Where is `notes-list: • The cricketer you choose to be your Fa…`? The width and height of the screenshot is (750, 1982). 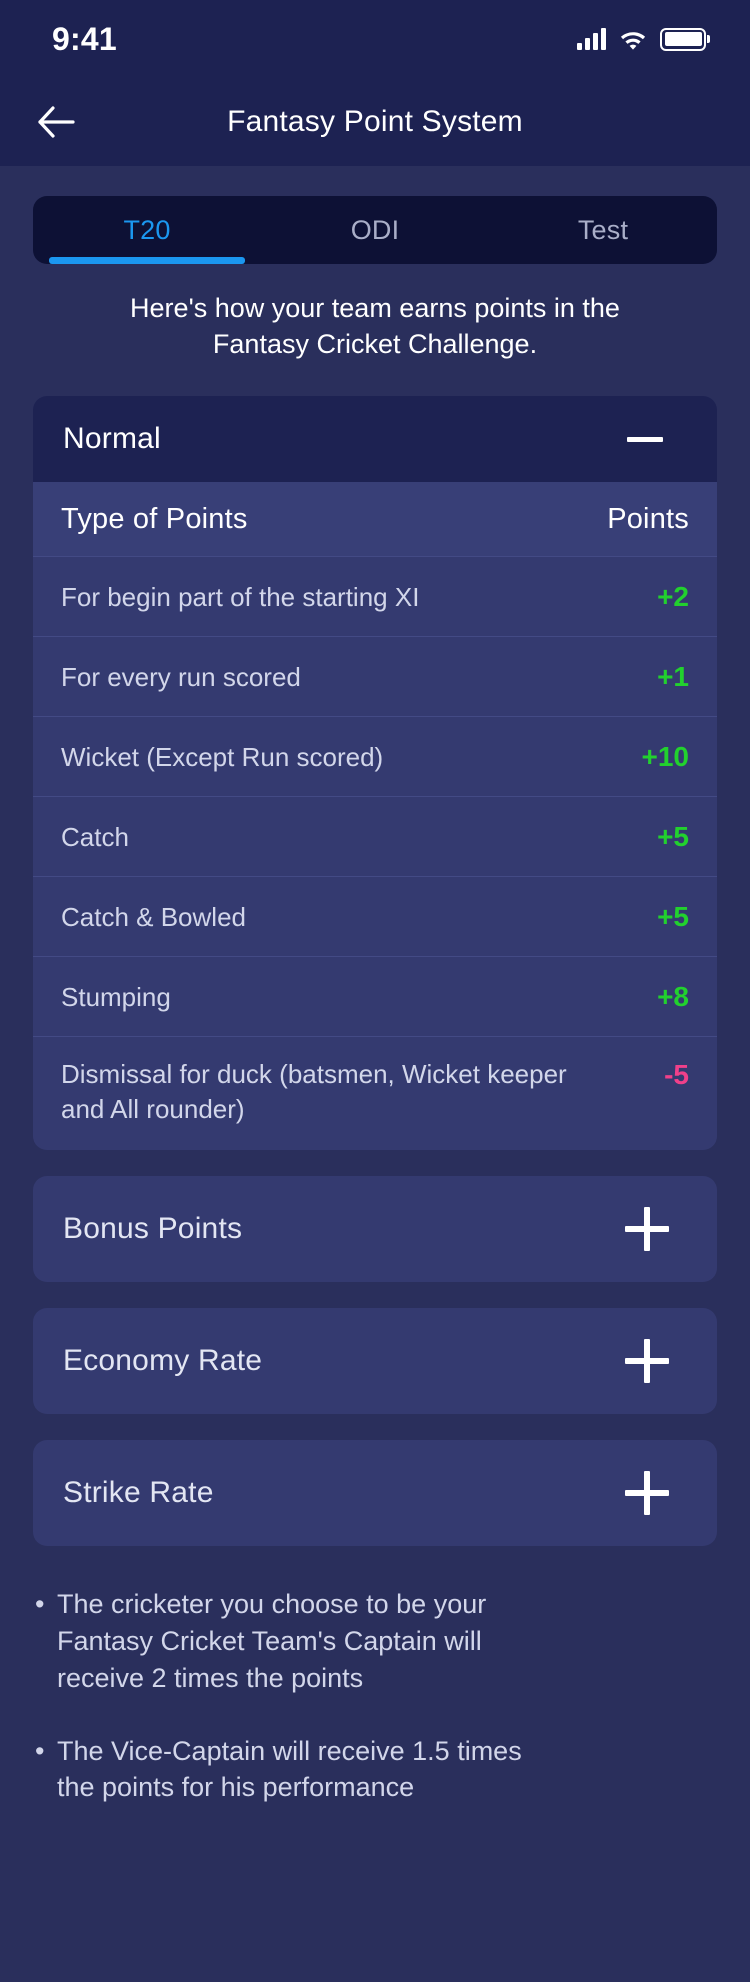
notes-list: • The cricketer you choose to be your Fa… is located at coordinates (375, 1696).